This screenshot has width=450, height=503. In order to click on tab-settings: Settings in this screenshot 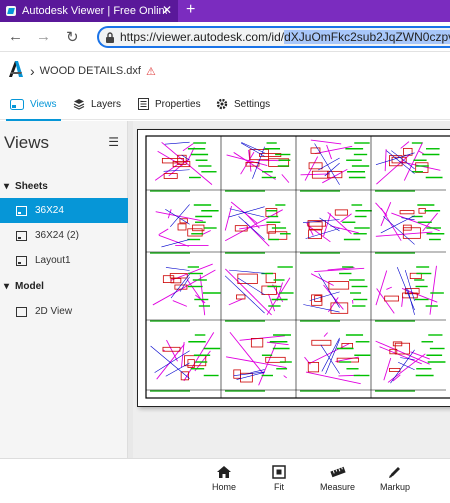, I will do `click(243, 104)`.